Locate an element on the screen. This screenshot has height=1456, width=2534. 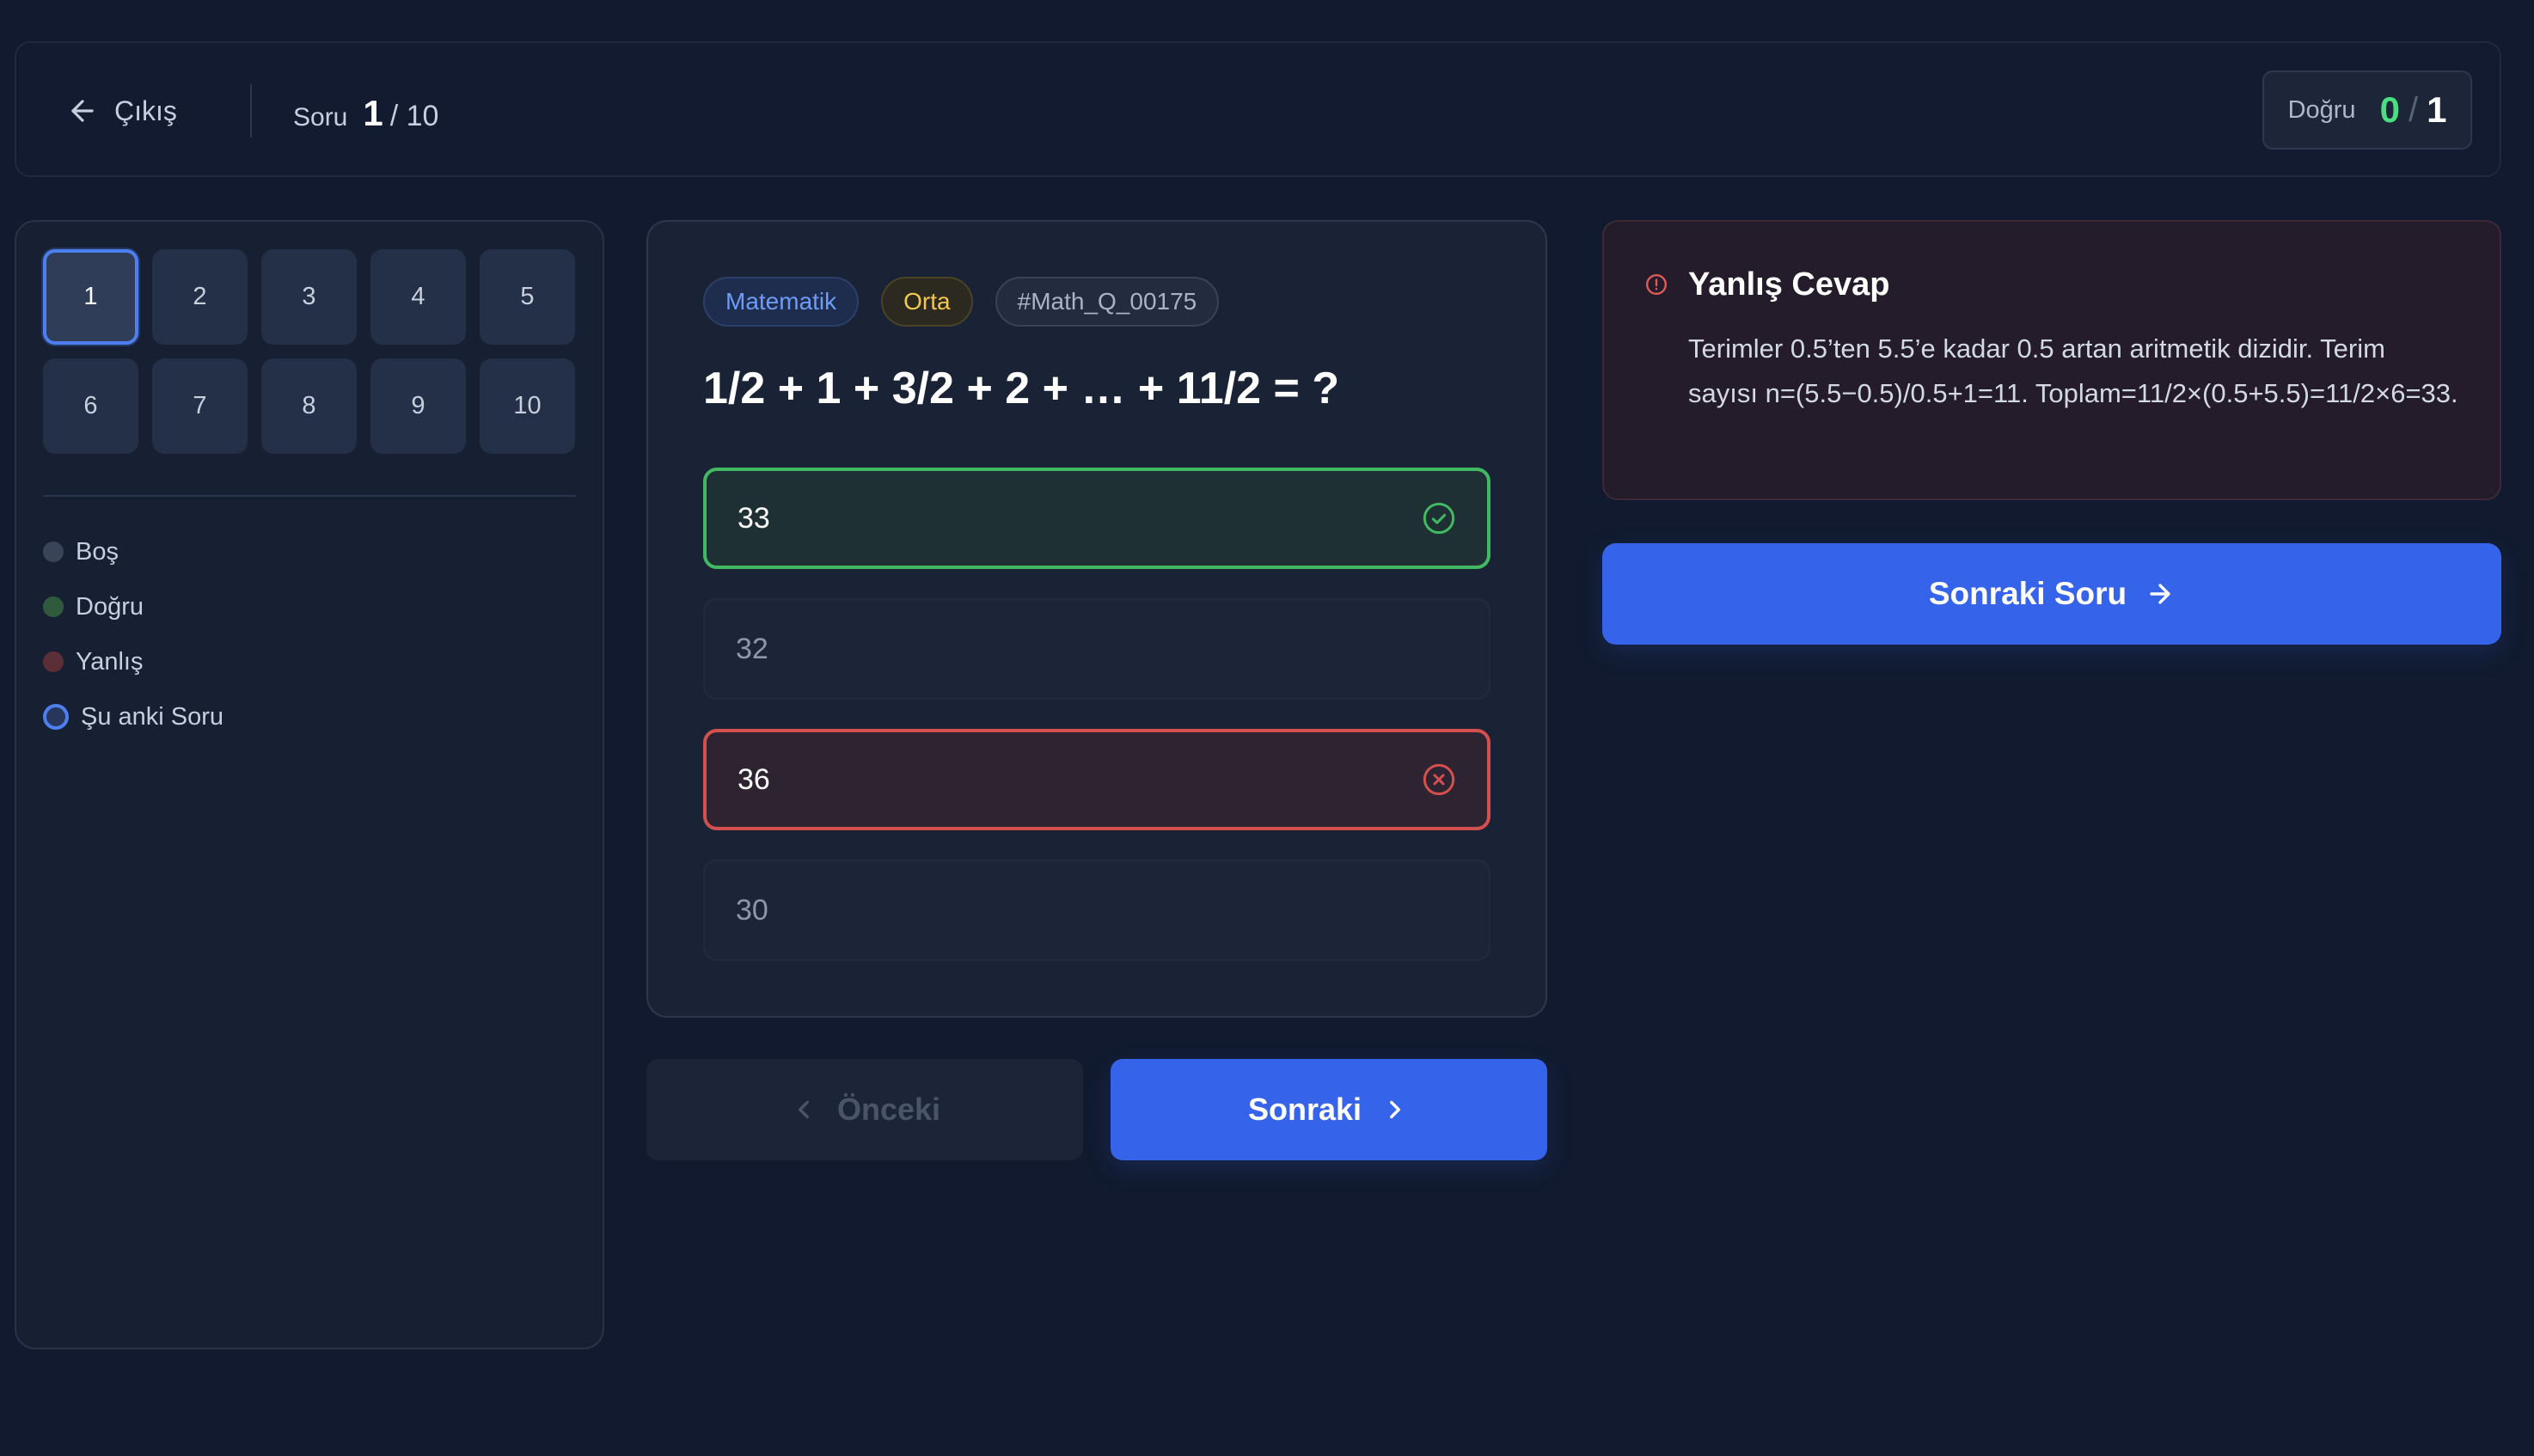
score-badge: Doğru 0 / 1 is located at coordinates (2367, 110).